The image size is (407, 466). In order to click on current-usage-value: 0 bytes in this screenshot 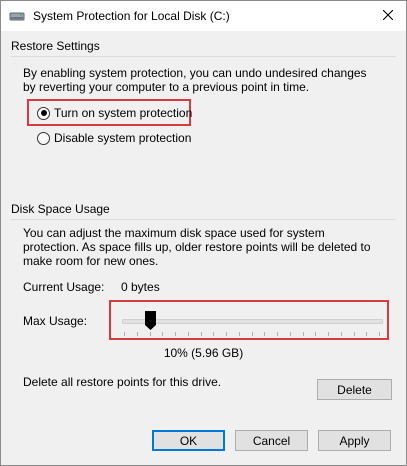, I will do `click(140, 287)`.